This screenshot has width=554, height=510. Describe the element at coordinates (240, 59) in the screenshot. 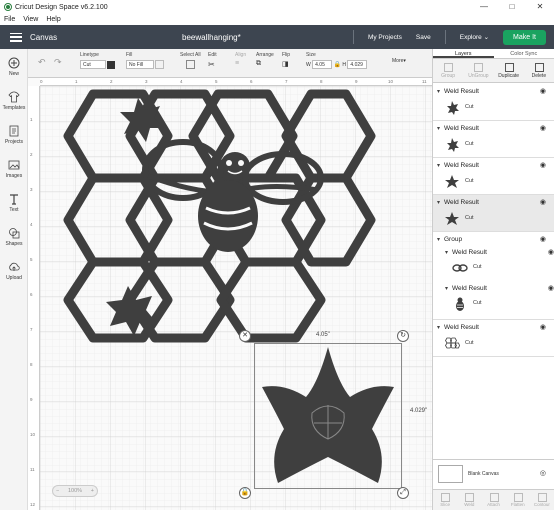

I see `align-control: Align ≡` at that location.